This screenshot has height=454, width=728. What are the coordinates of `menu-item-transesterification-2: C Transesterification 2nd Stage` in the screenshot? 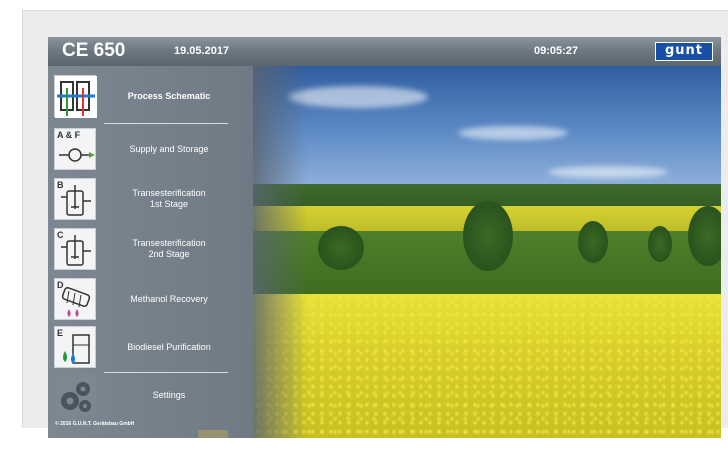 It's located at (143, 249).